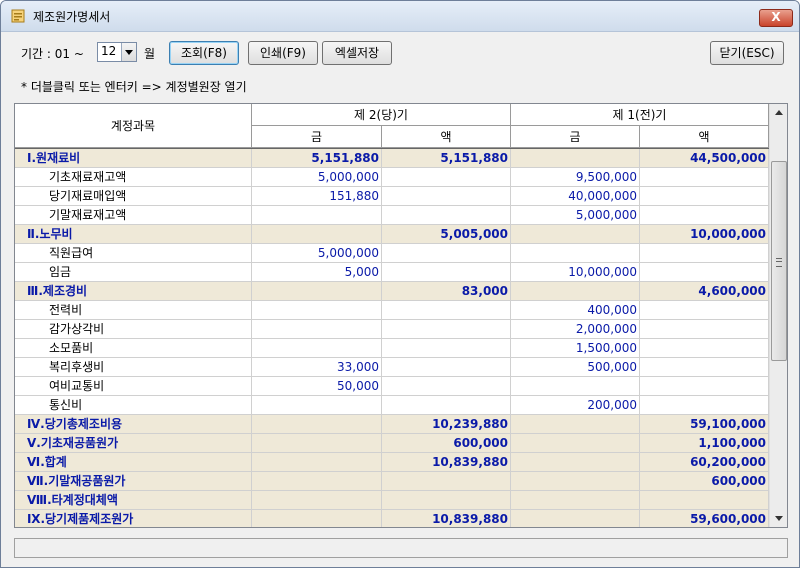  Describe the element at coordinates (52, 54) in the screenshot. I see `period-label: 기간 : 01 ~` at that location.